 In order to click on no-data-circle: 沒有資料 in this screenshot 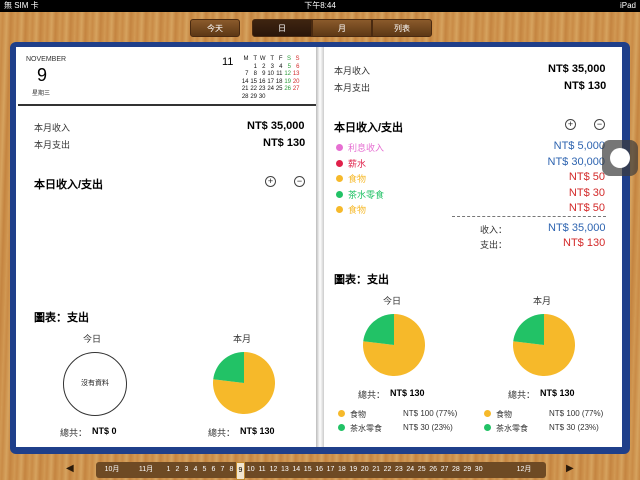, I will do `click(95, 384)`.